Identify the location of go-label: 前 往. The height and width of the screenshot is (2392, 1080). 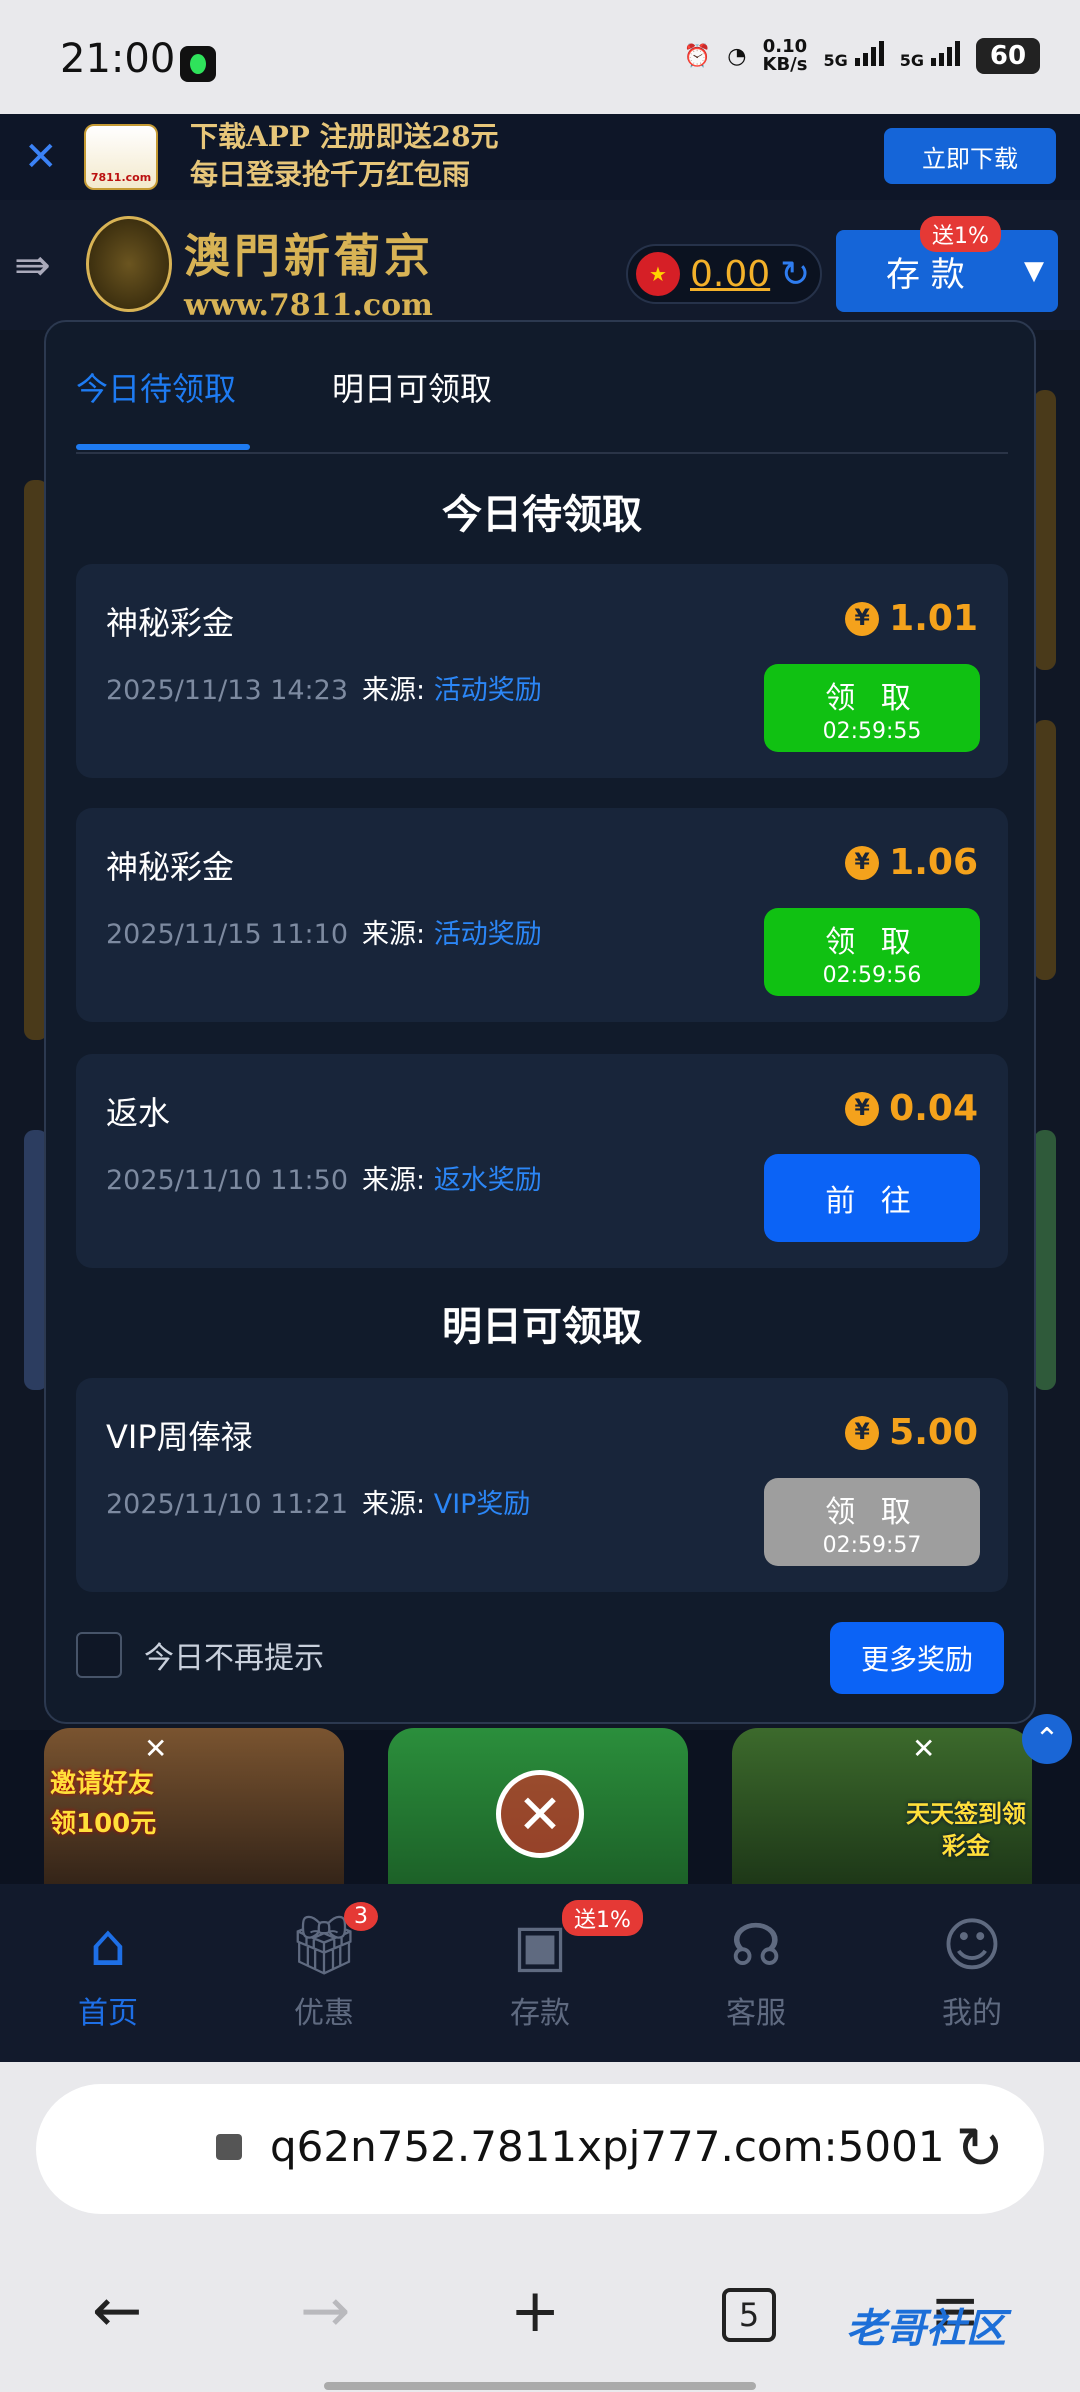
(872, 1201).